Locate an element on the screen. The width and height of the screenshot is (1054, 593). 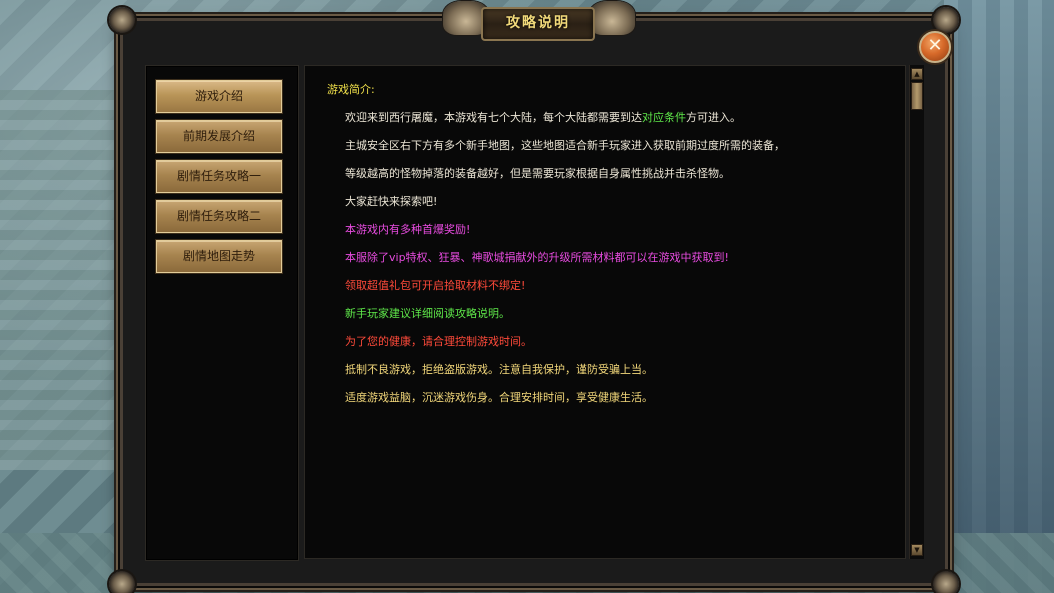
chevron-down-icon: ▼ is located at coordinates (917, 550).